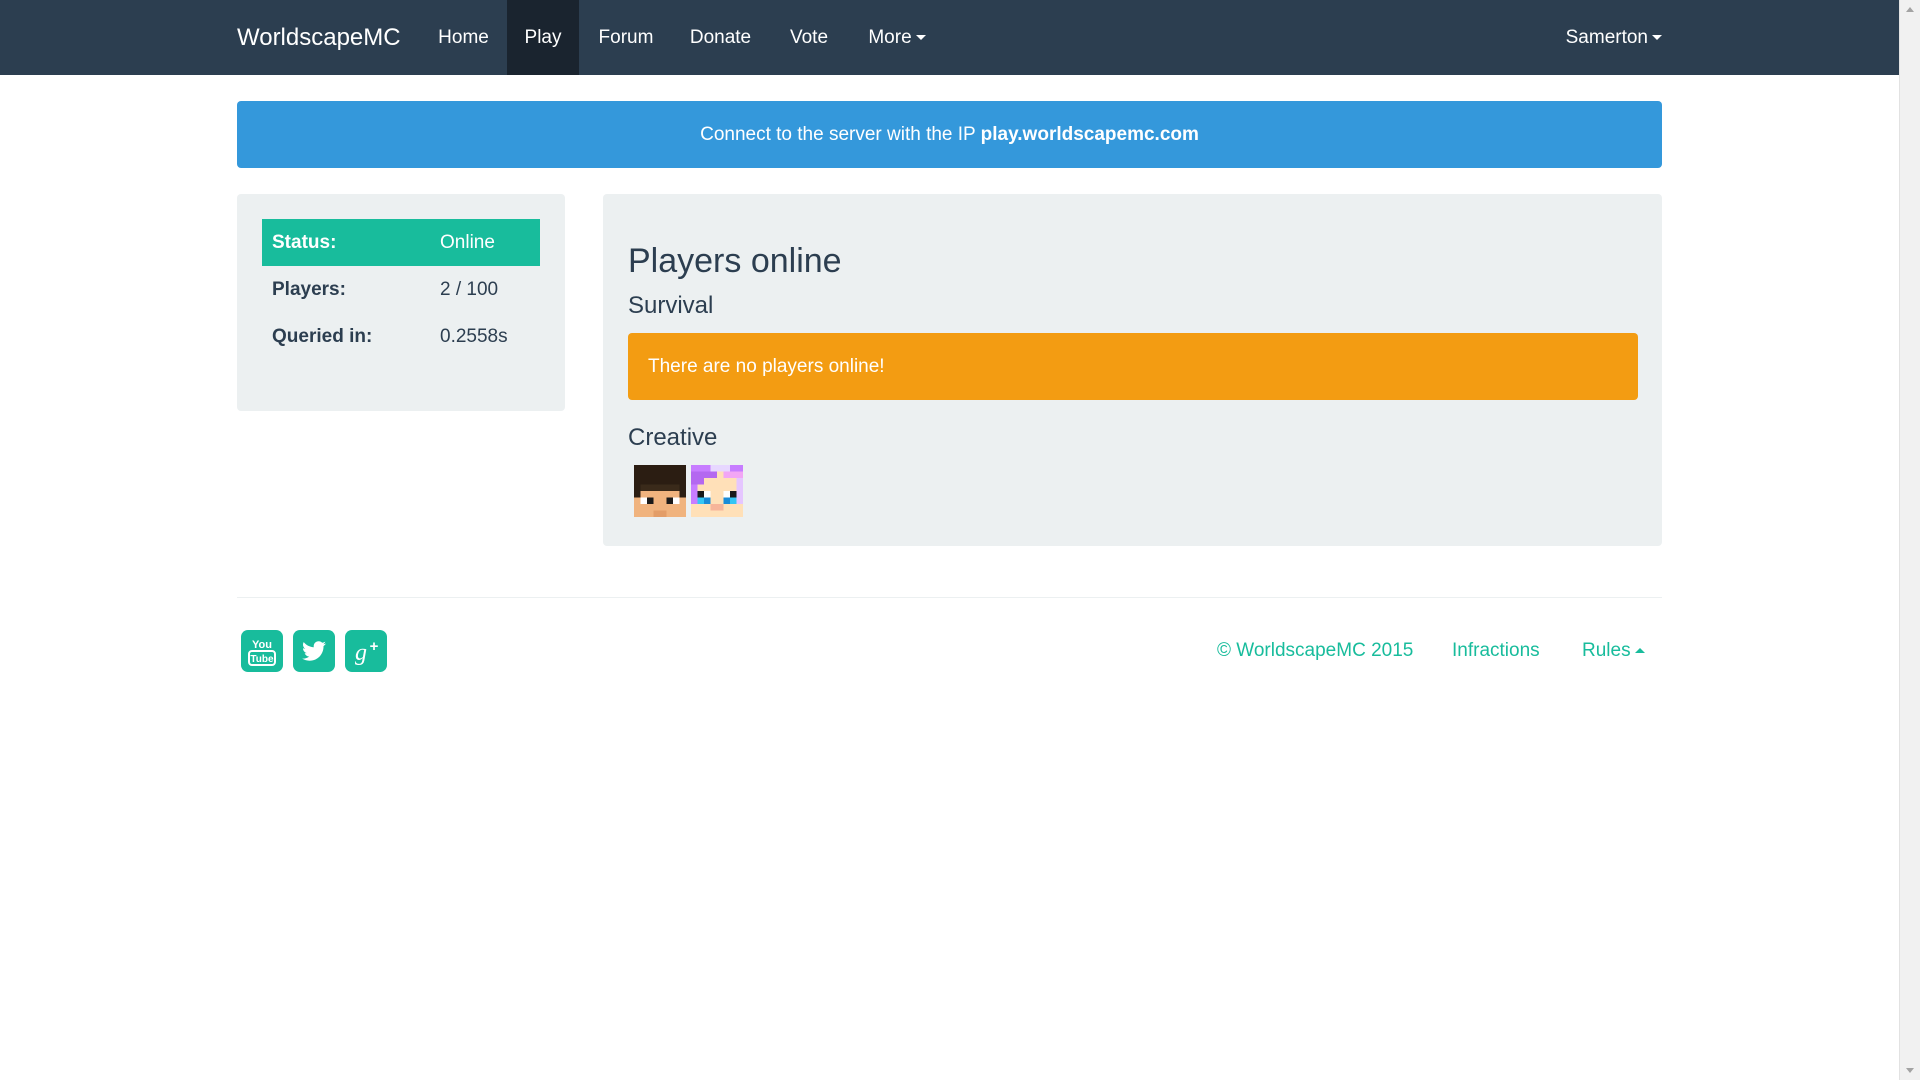 This screenshot has width=1920, height=1080. I want to click on rules-label: Rules, so click(1606, 650).